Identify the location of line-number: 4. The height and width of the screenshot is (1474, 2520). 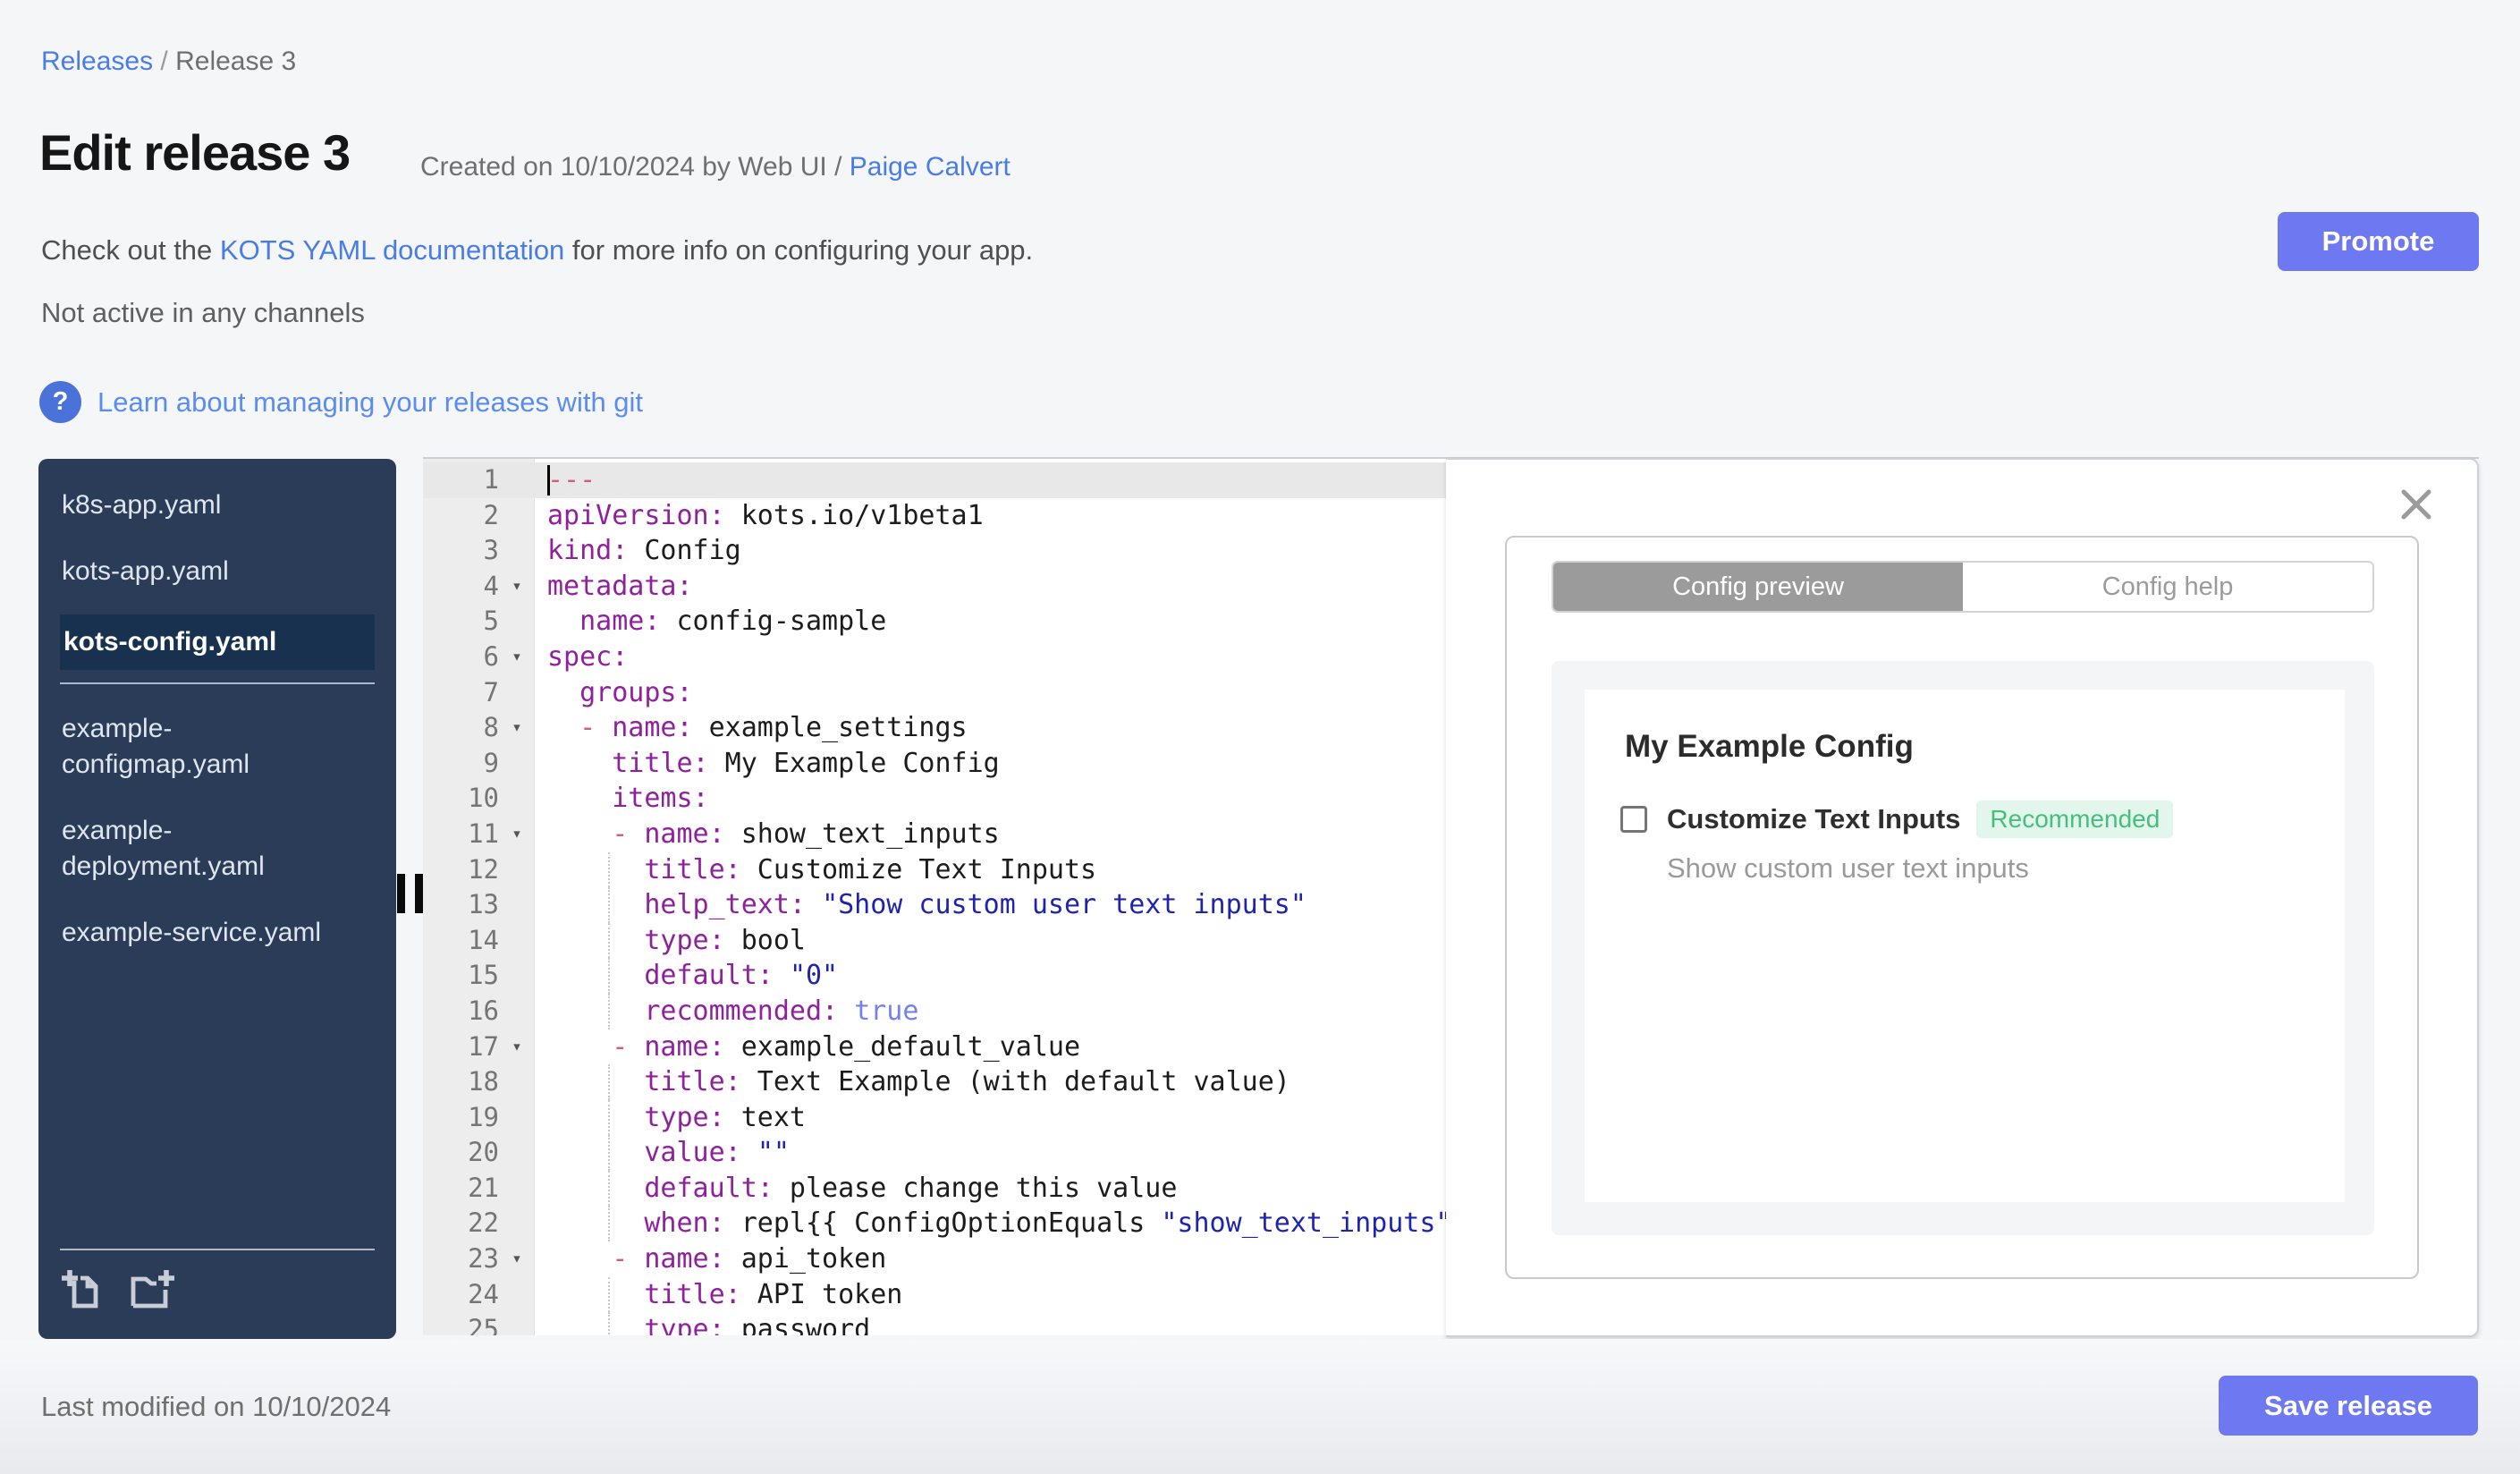
(491, 585).